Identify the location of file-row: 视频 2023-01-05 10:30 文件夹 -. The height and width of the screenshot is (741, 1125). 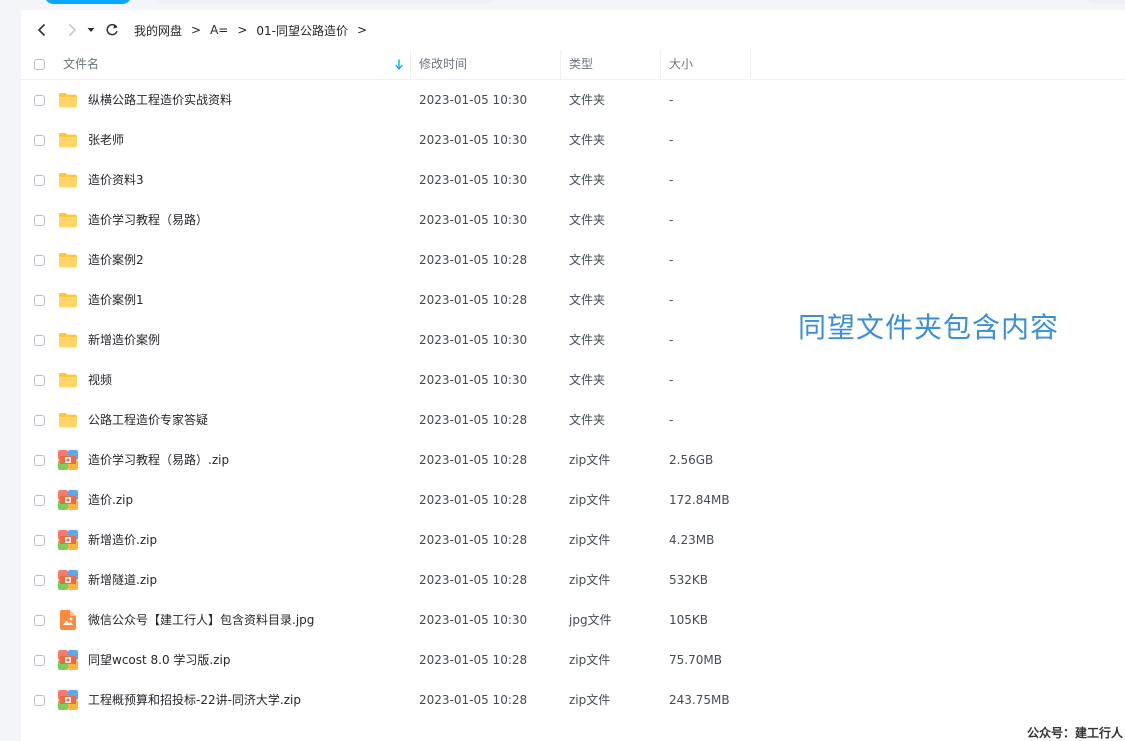
(573, 380).